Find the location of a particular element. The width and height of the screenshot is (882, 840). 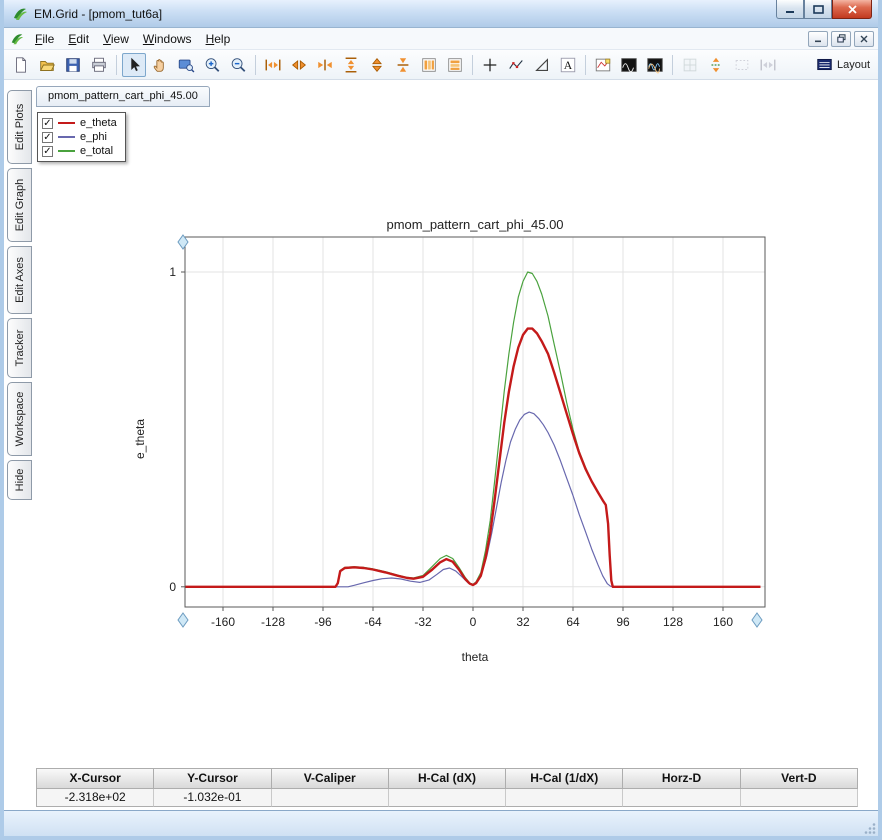

layout-button: Layout is located at coordinates (844, 65).